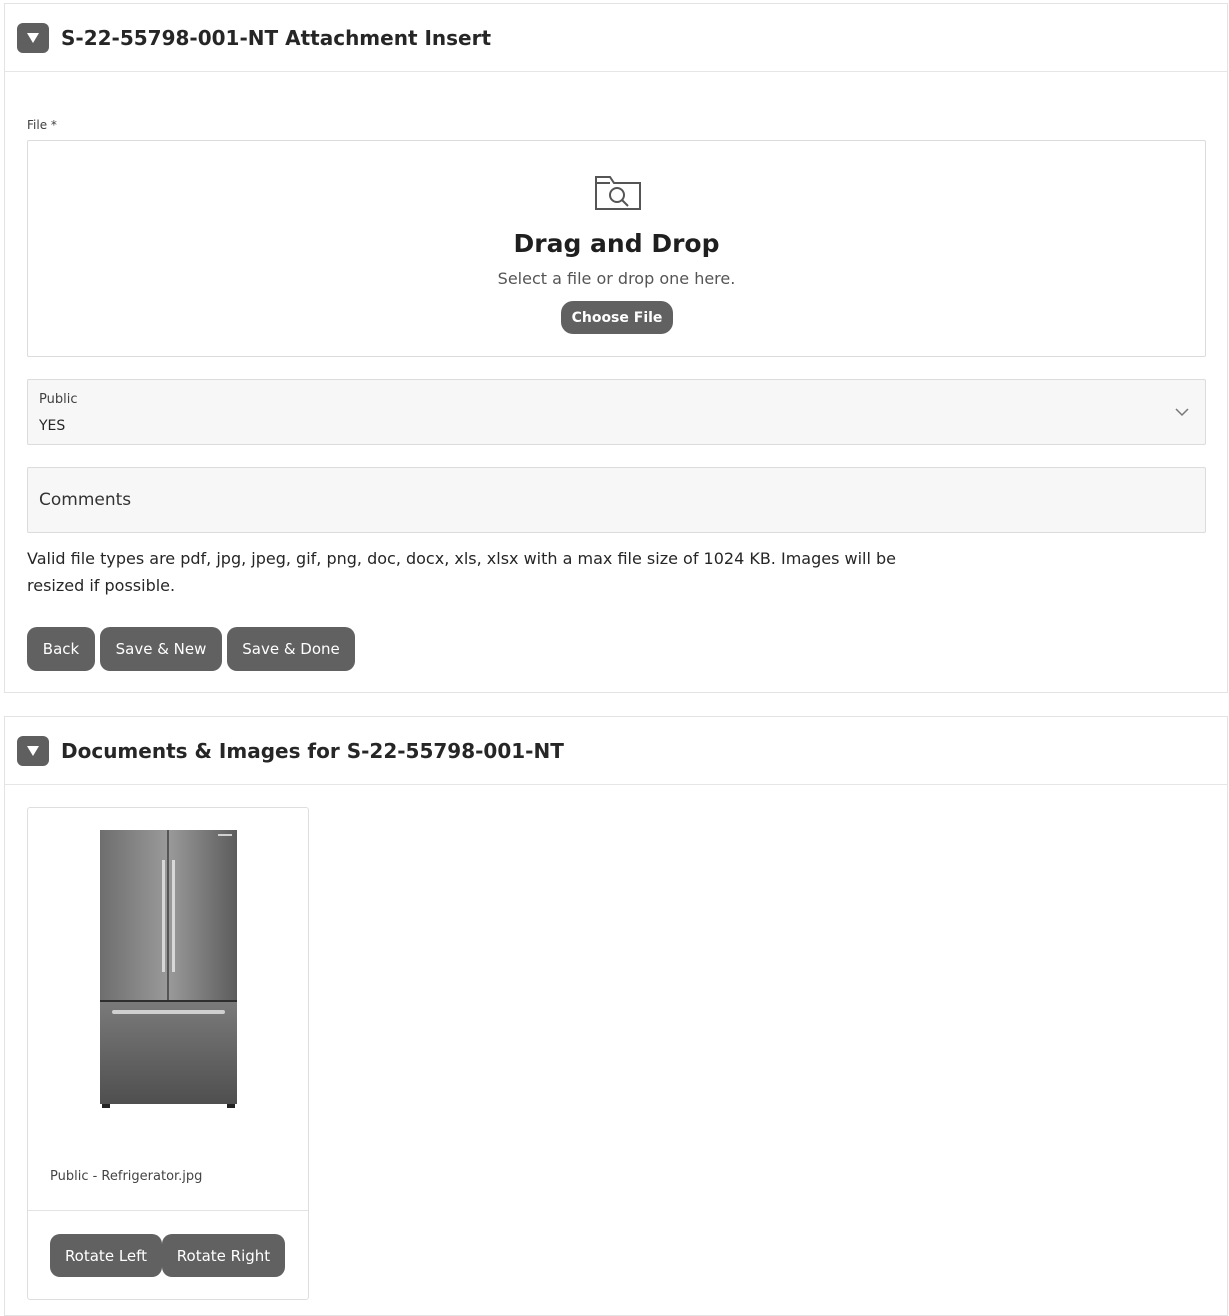 This screenshot has height=1316, width=1229. What do you see at coordinates (126, 1176) in the screenshot?
I see `document-caption: Public - Refrigerator.jpg` at bounding box center [126, 1176].